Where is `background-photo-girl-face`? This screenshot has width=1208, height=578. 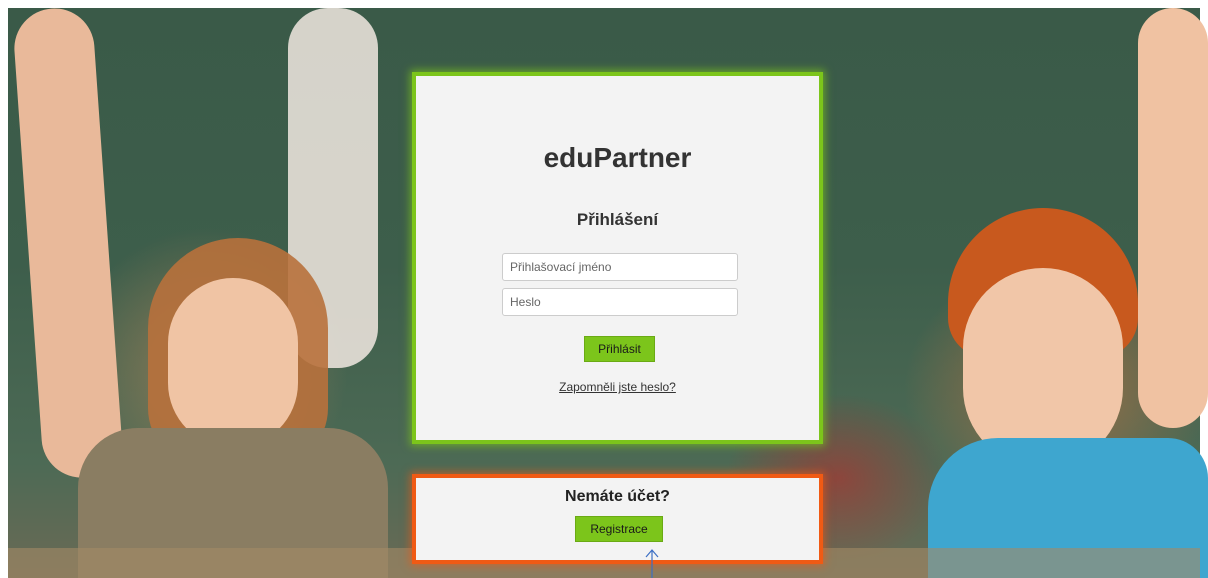 background-photo-girl-face is located at coordinates (233, 363).